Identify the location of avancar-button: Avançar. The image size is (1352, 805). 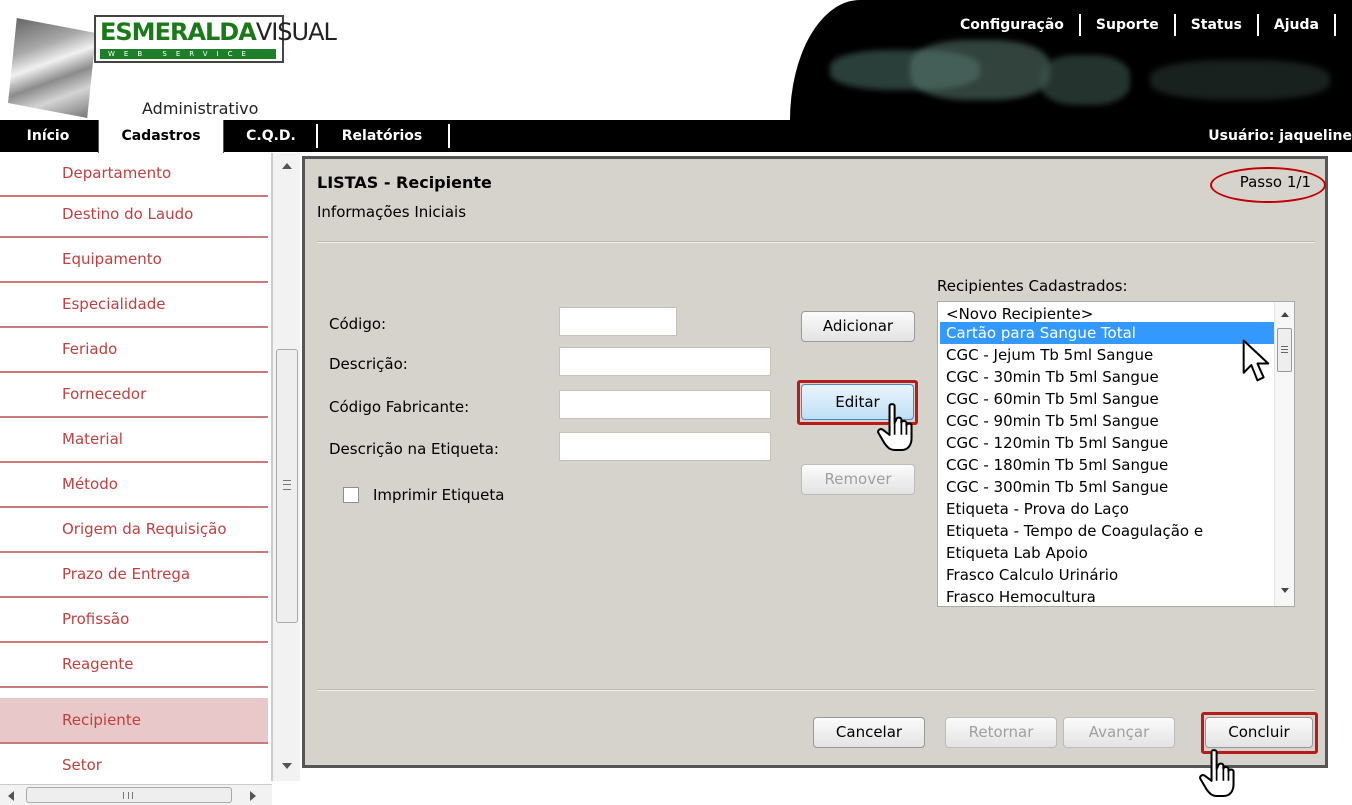
(1119, 732).